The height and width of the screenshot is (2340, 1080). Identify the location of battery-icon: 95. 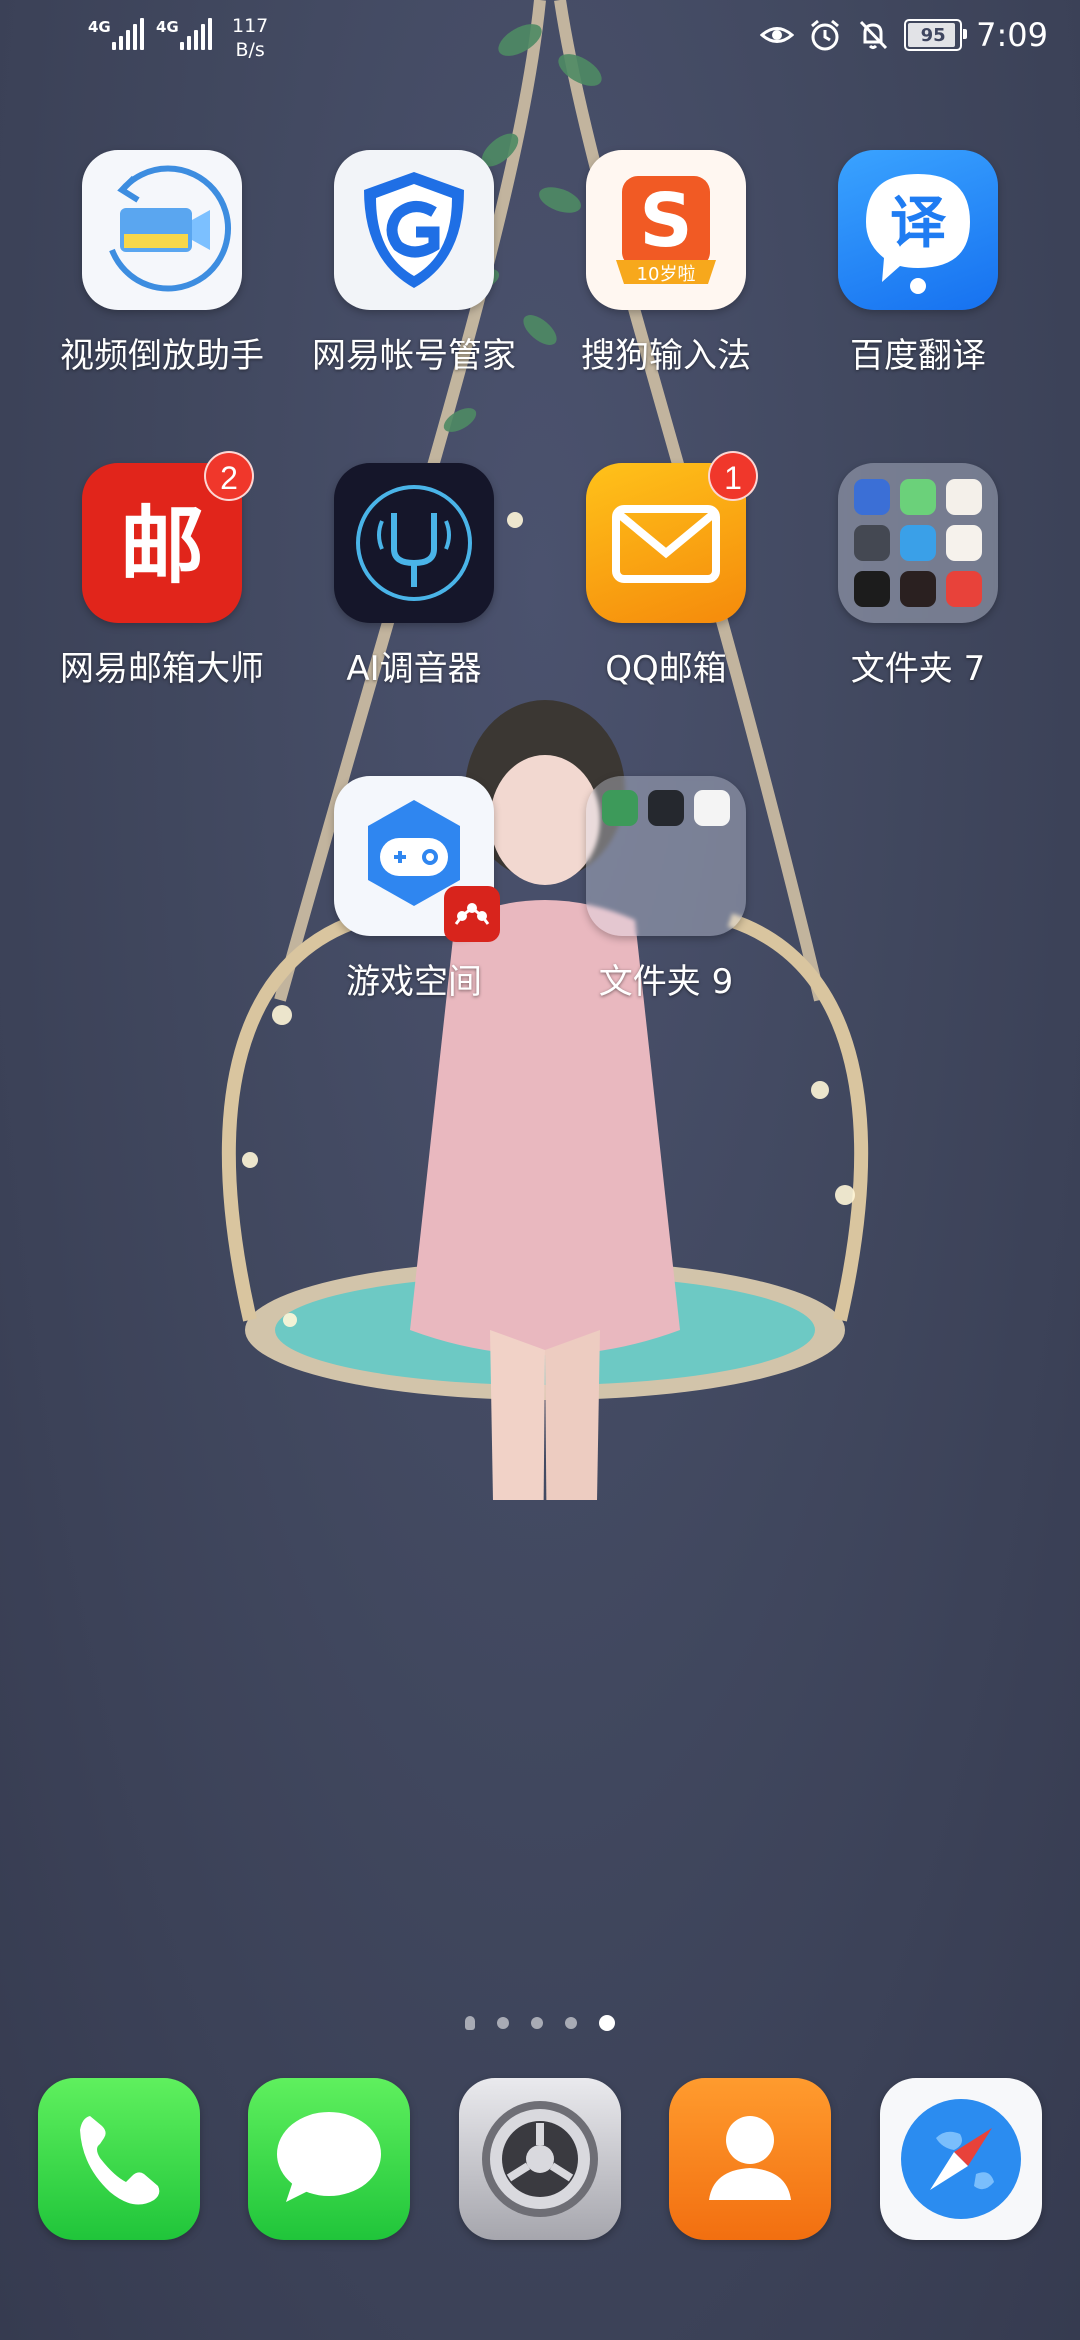
(936, 35).